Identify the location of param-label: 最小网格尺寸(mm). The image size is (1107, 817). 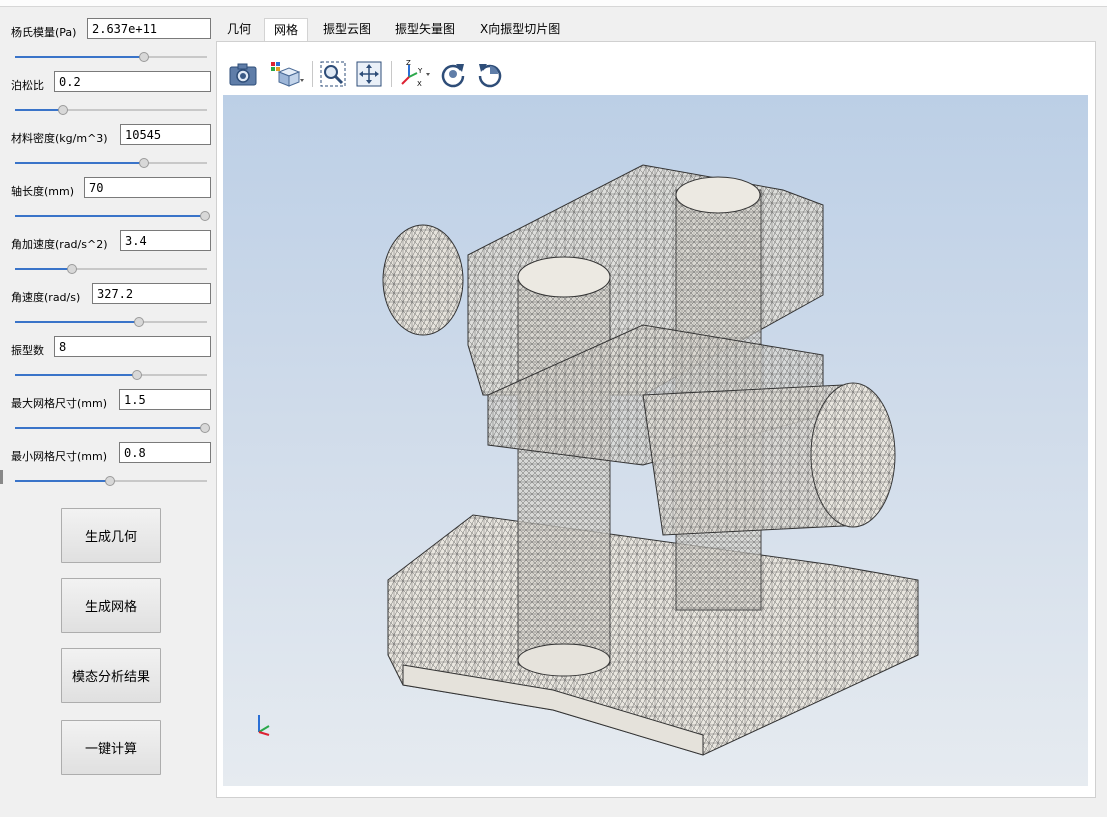
(59, 456).